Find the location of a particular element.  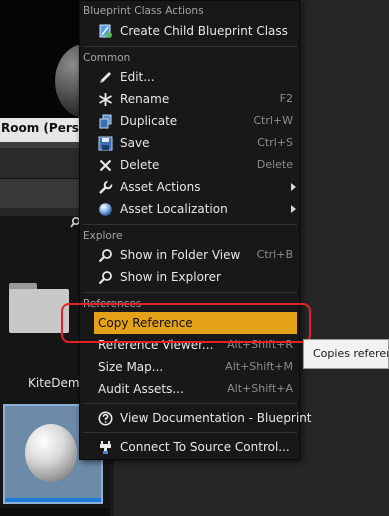

globe-icon is located at coordinates (105, 209).